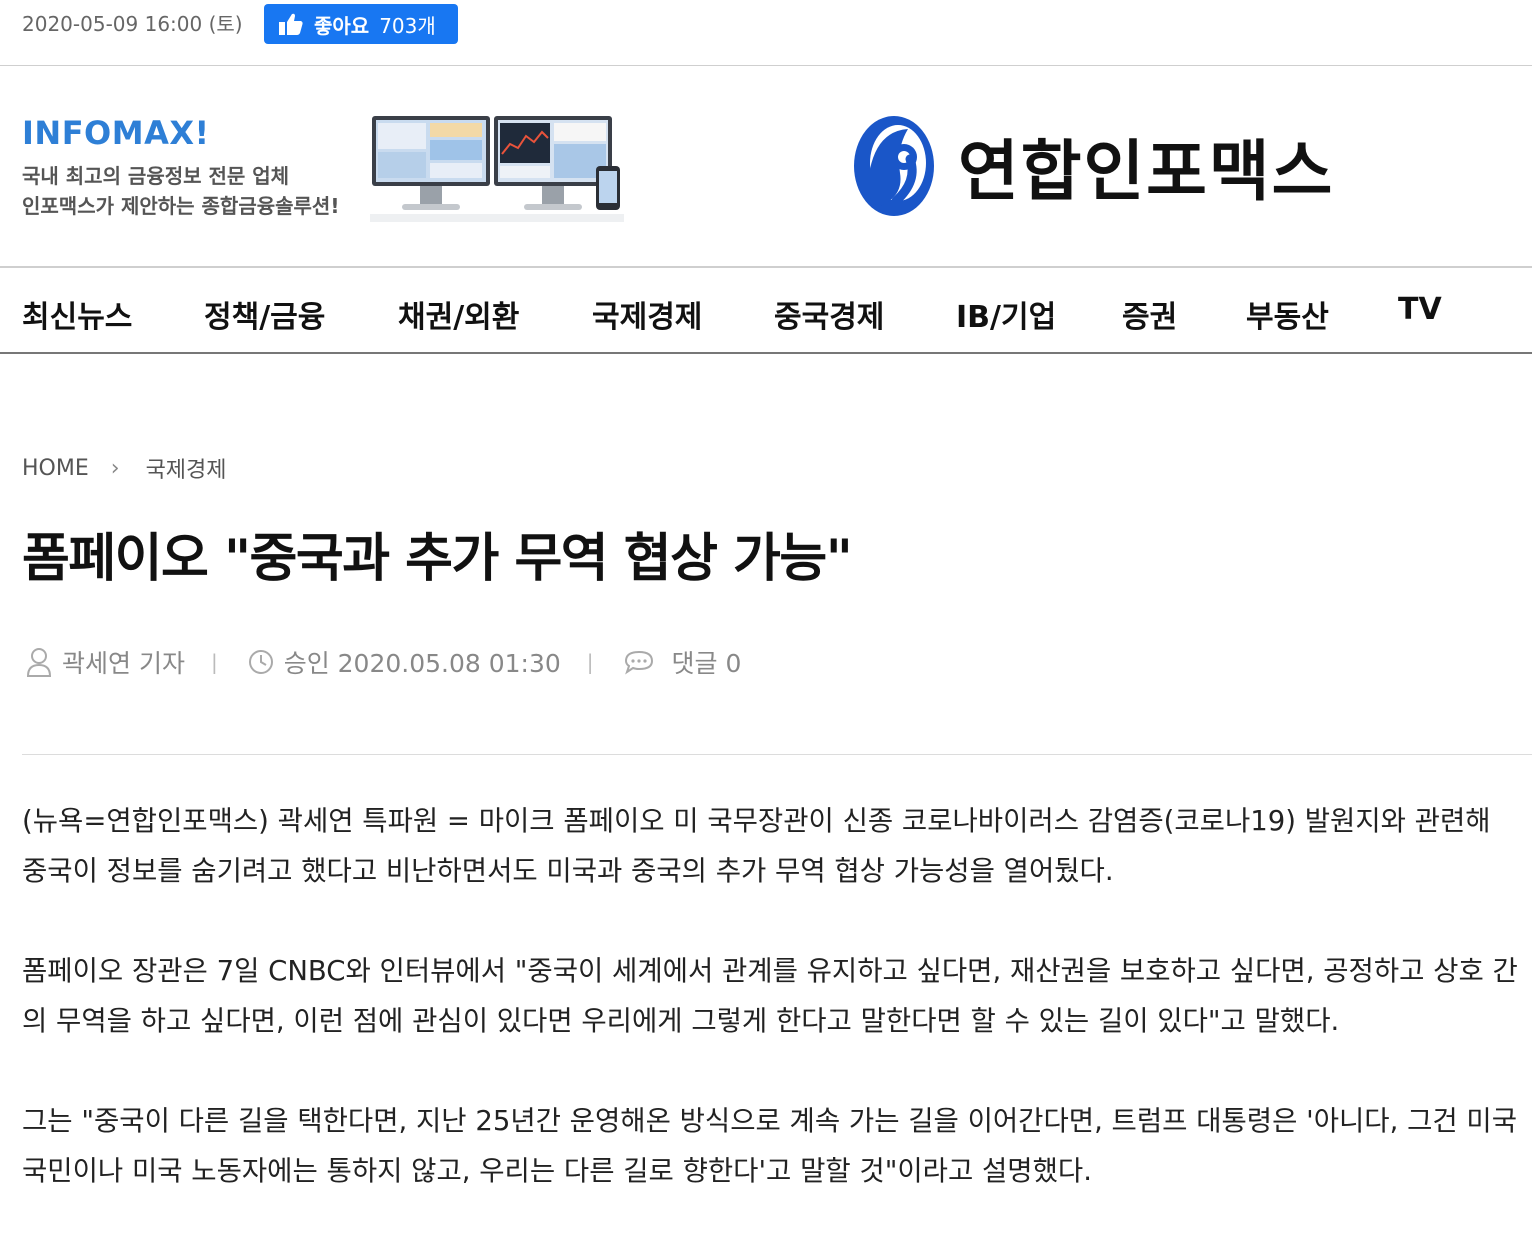 This screenshot has width=1532, height=1254. What do you see at coordinates (437, 559) in the screenshot?
I see `article-title: 폼페이오 "중국과 추가 무역 협상 가능"` at bounding box center [437, 559].